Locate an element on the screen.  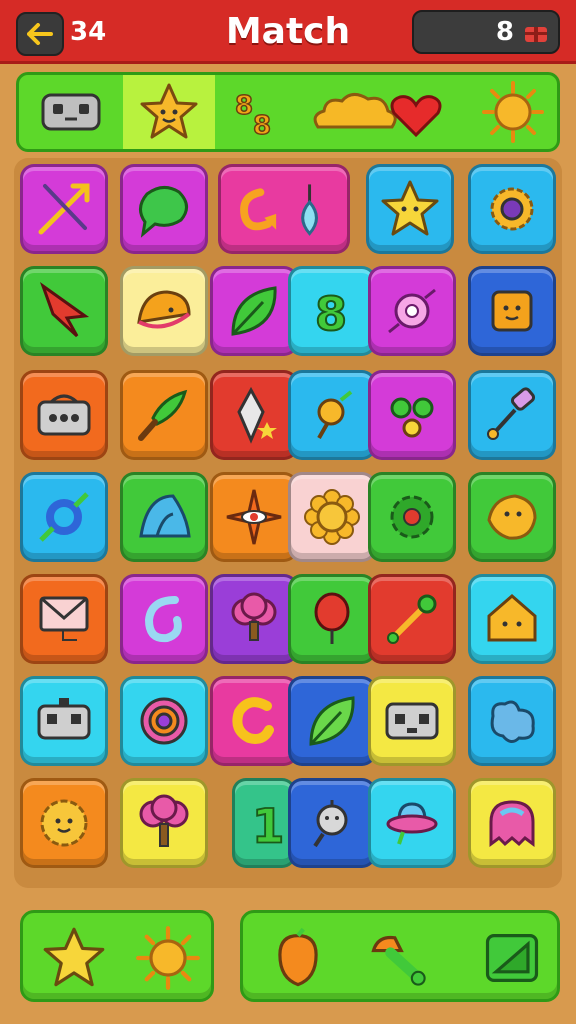
goal-item is located at coordinates (513, 112).